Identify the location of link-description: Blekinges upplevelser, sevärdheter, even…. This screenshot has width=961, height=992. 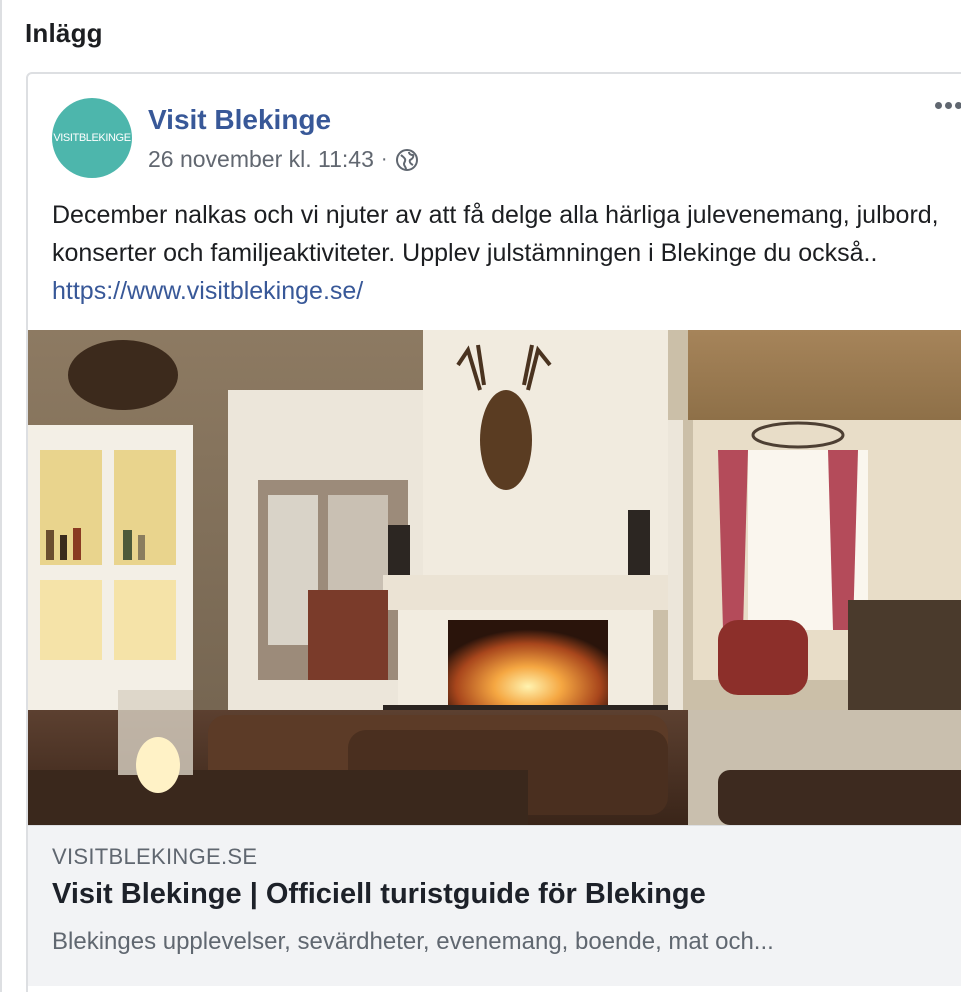
(413, 941).